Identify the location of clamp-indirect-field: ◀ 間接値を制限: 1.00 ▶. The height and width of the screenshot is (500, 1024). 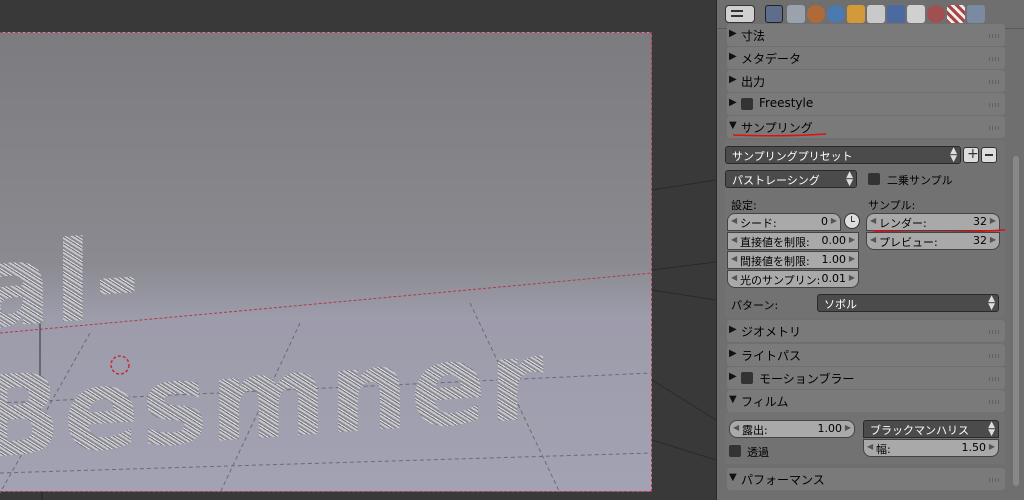
(793, 260).